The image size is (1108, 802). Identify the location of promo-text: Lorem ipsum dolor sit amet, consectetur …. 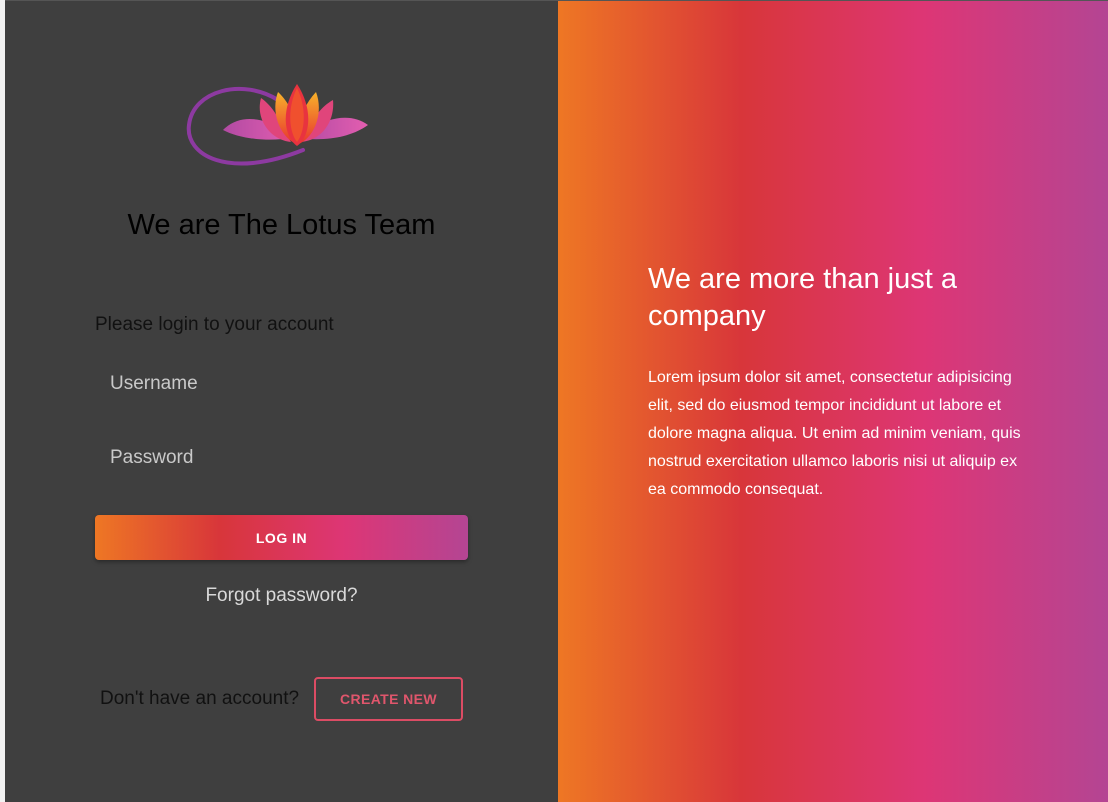
(834, 433).